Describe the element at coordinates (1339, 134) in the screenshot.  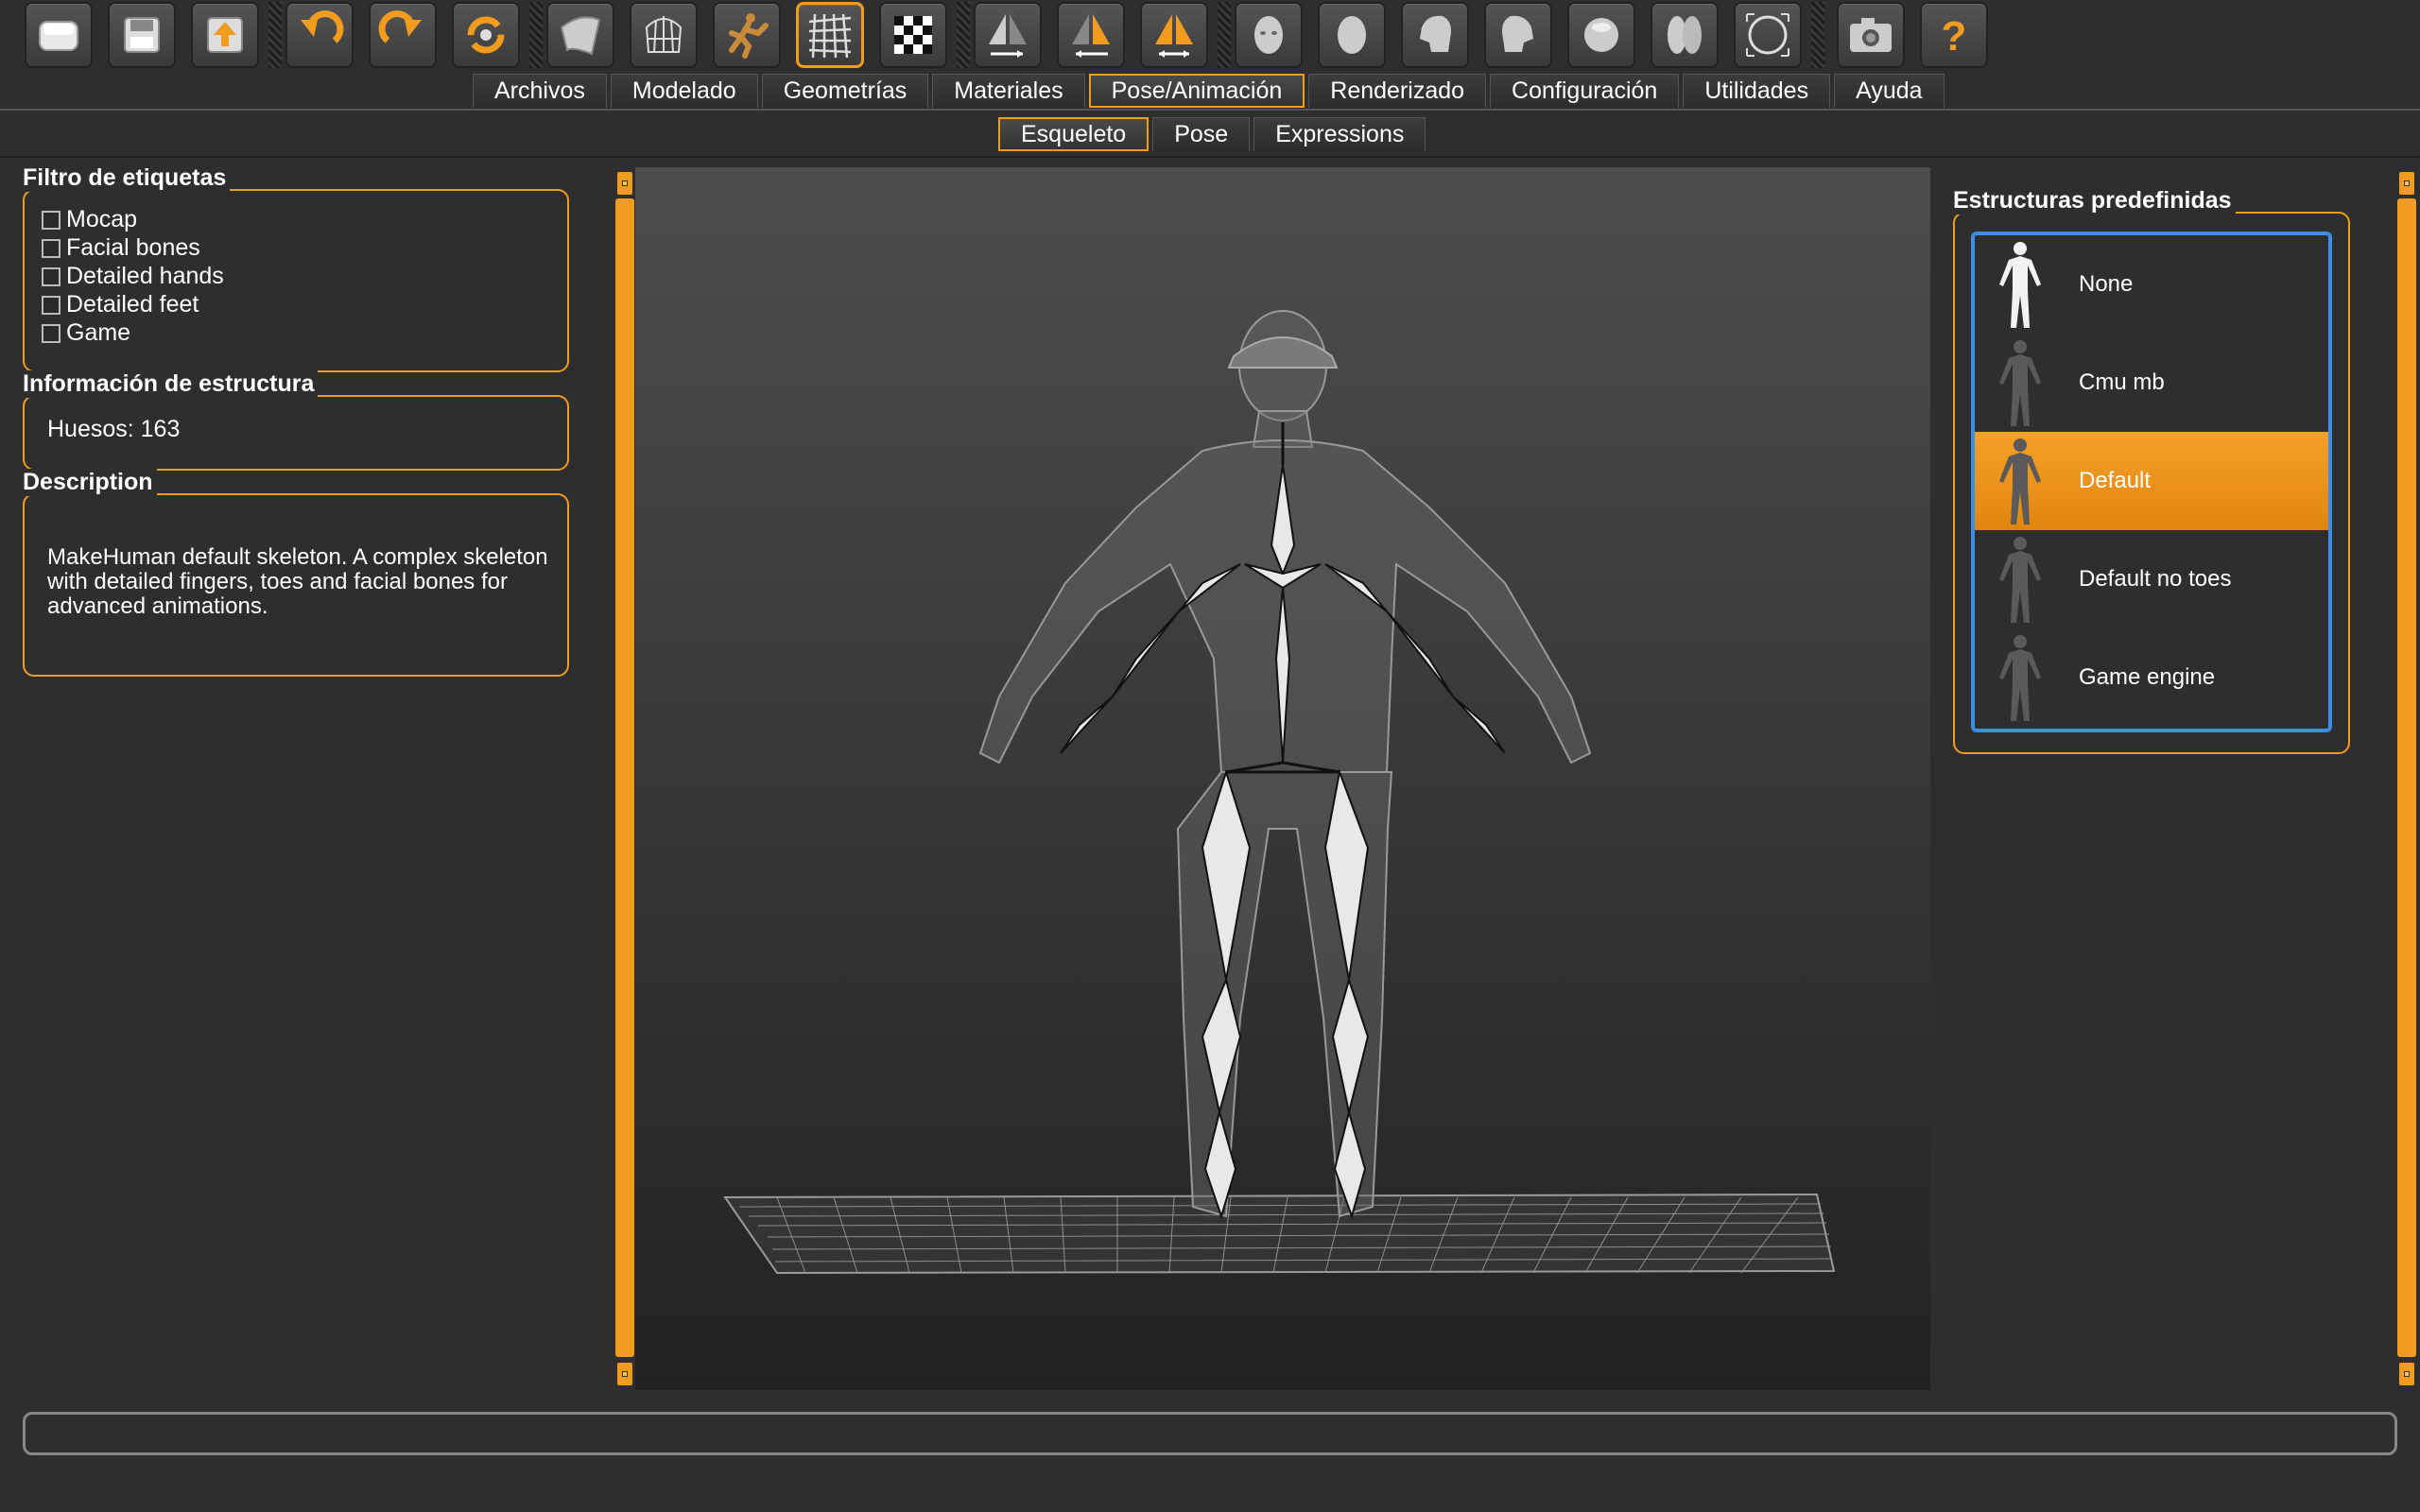
I see `subtab-expressions: Expressions` at that location.